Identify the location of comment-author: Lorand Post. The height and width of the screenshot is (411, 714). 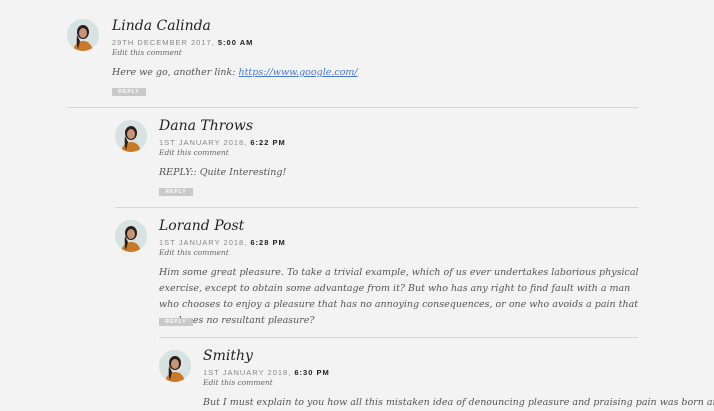
(201, 226).